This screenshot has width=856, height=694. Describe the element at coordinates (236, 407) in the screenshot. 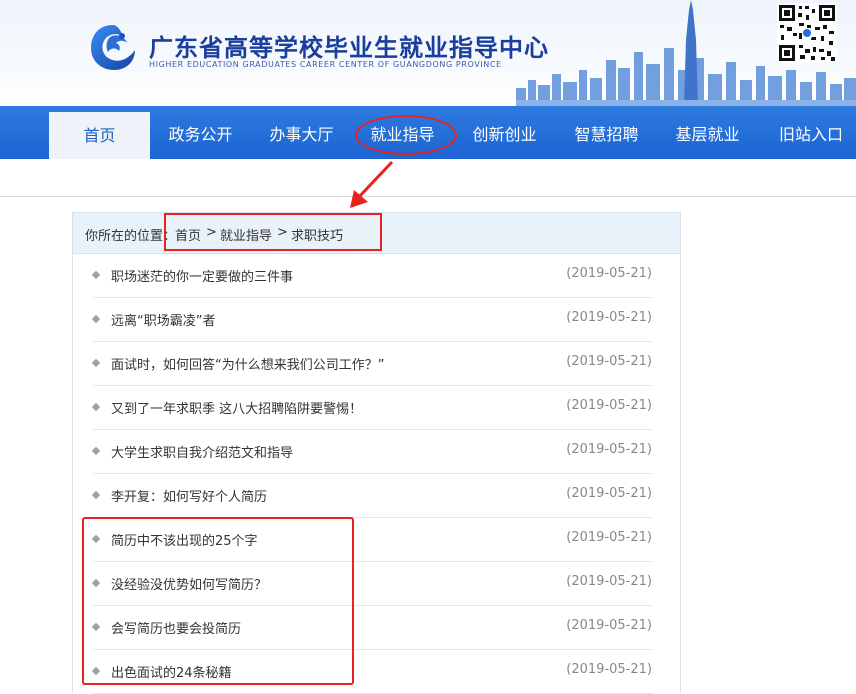

I see `article-title: 又到了一年求职季 这八大招聘陷阱要警惕！` at that location.